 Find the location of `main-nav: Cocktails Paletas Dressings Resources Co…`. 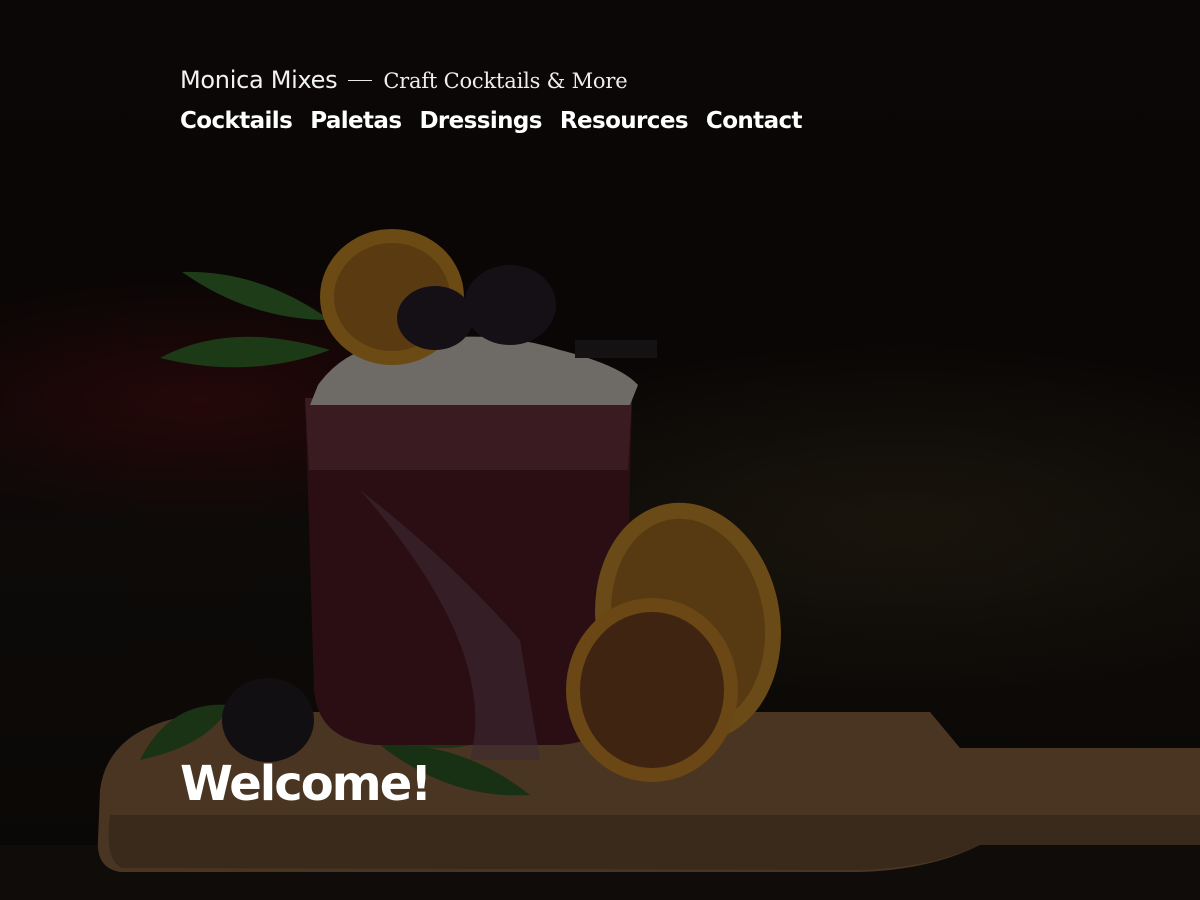

main-nav: Cocktails Paletas Dressings Resources Co… is located at coordinates (530, 121).